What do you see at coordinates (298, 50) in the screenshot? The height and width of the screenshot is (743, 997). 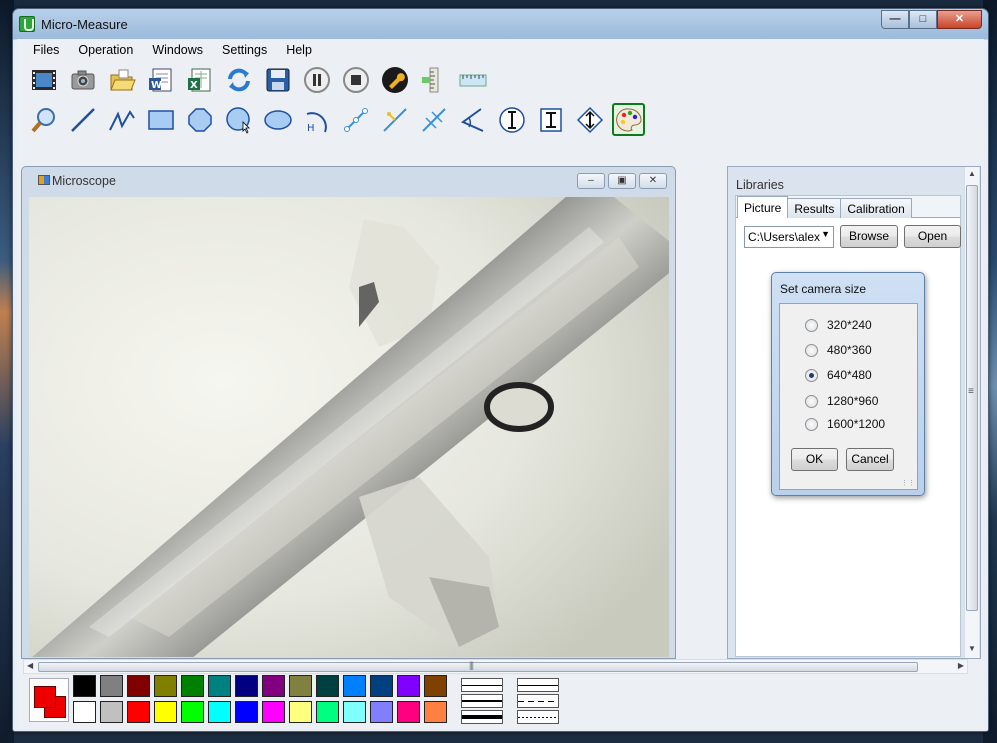 I see `menu-help: Help` at bounding box center [298, 50].